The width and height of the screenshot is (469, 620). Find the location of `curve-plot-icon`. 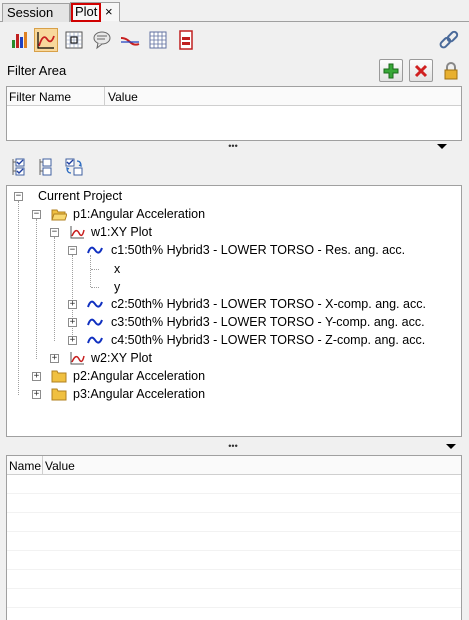

curve-plot-icon is located at coordinates (46, 40).